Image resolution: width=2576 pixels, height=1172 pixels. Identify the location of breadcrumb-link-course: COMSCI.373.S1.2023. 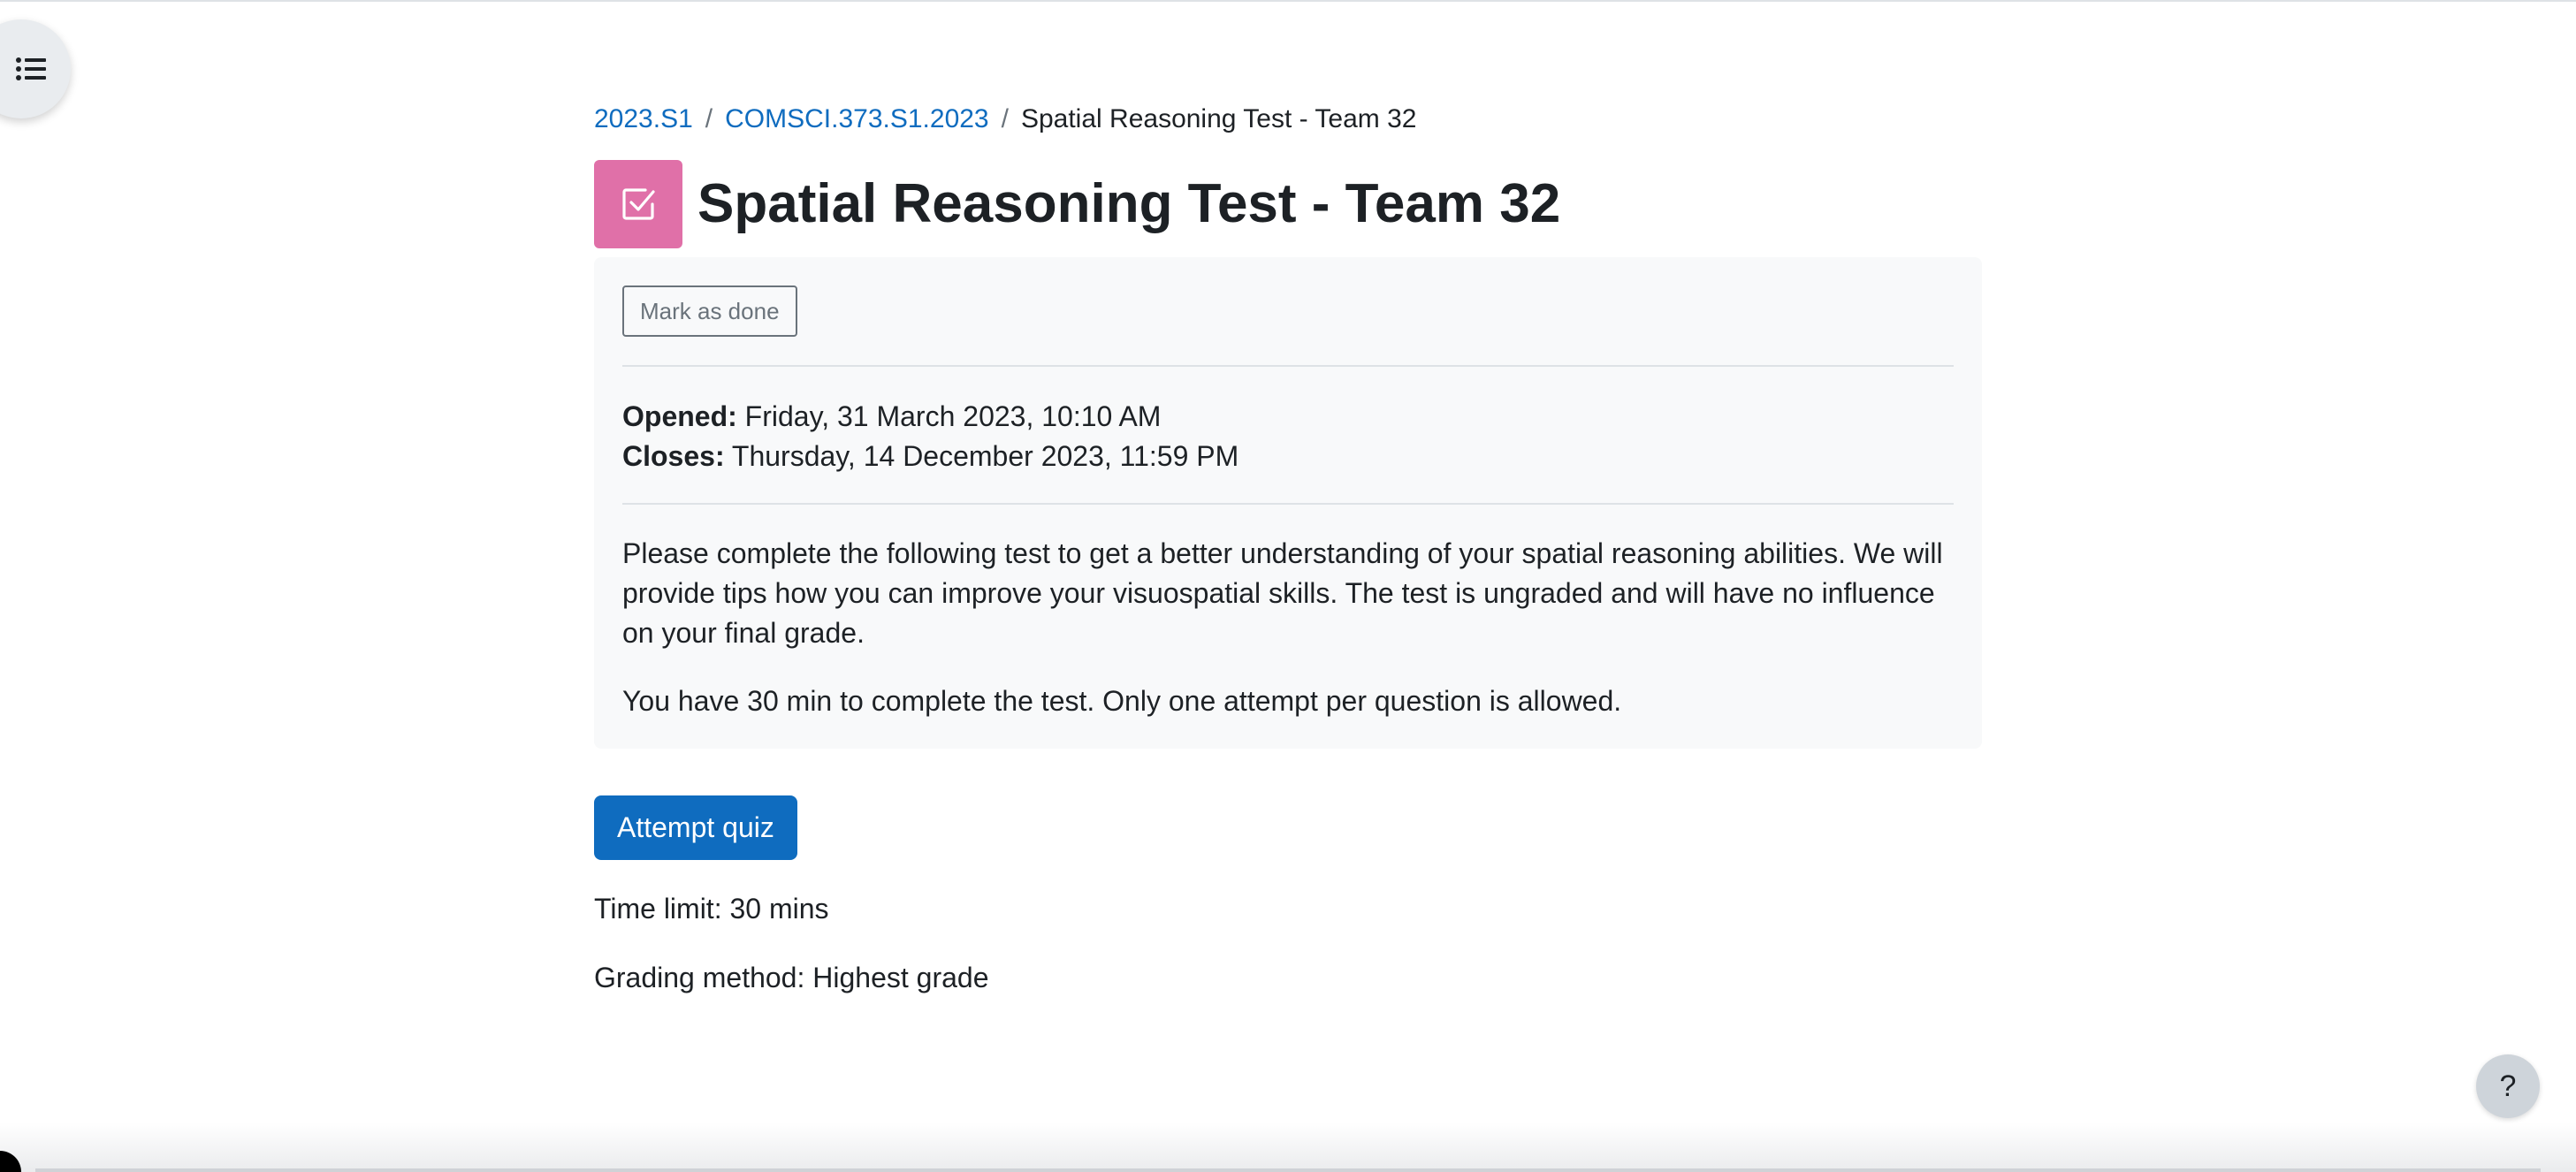
(857, 118).